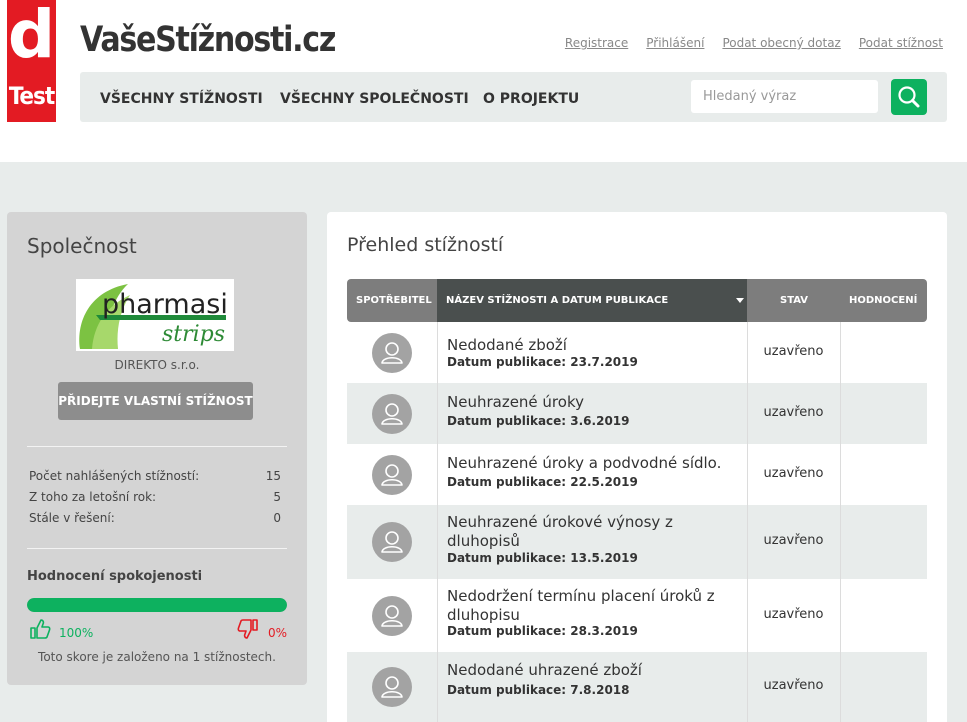 The width and height of the screenshot is (967, 722). What do you see at coordinates (594, 402) in the screenshot?
I see `complaint-title-link: Neuhrazené úroky` at bounding box center [594, 402].